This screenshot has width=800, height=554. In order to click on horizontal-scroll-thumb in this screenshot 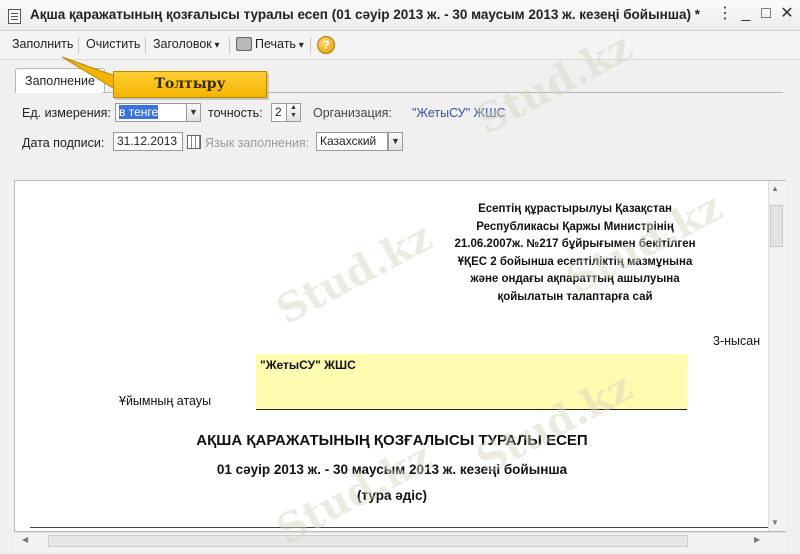, I will do `click(368, 541)`.